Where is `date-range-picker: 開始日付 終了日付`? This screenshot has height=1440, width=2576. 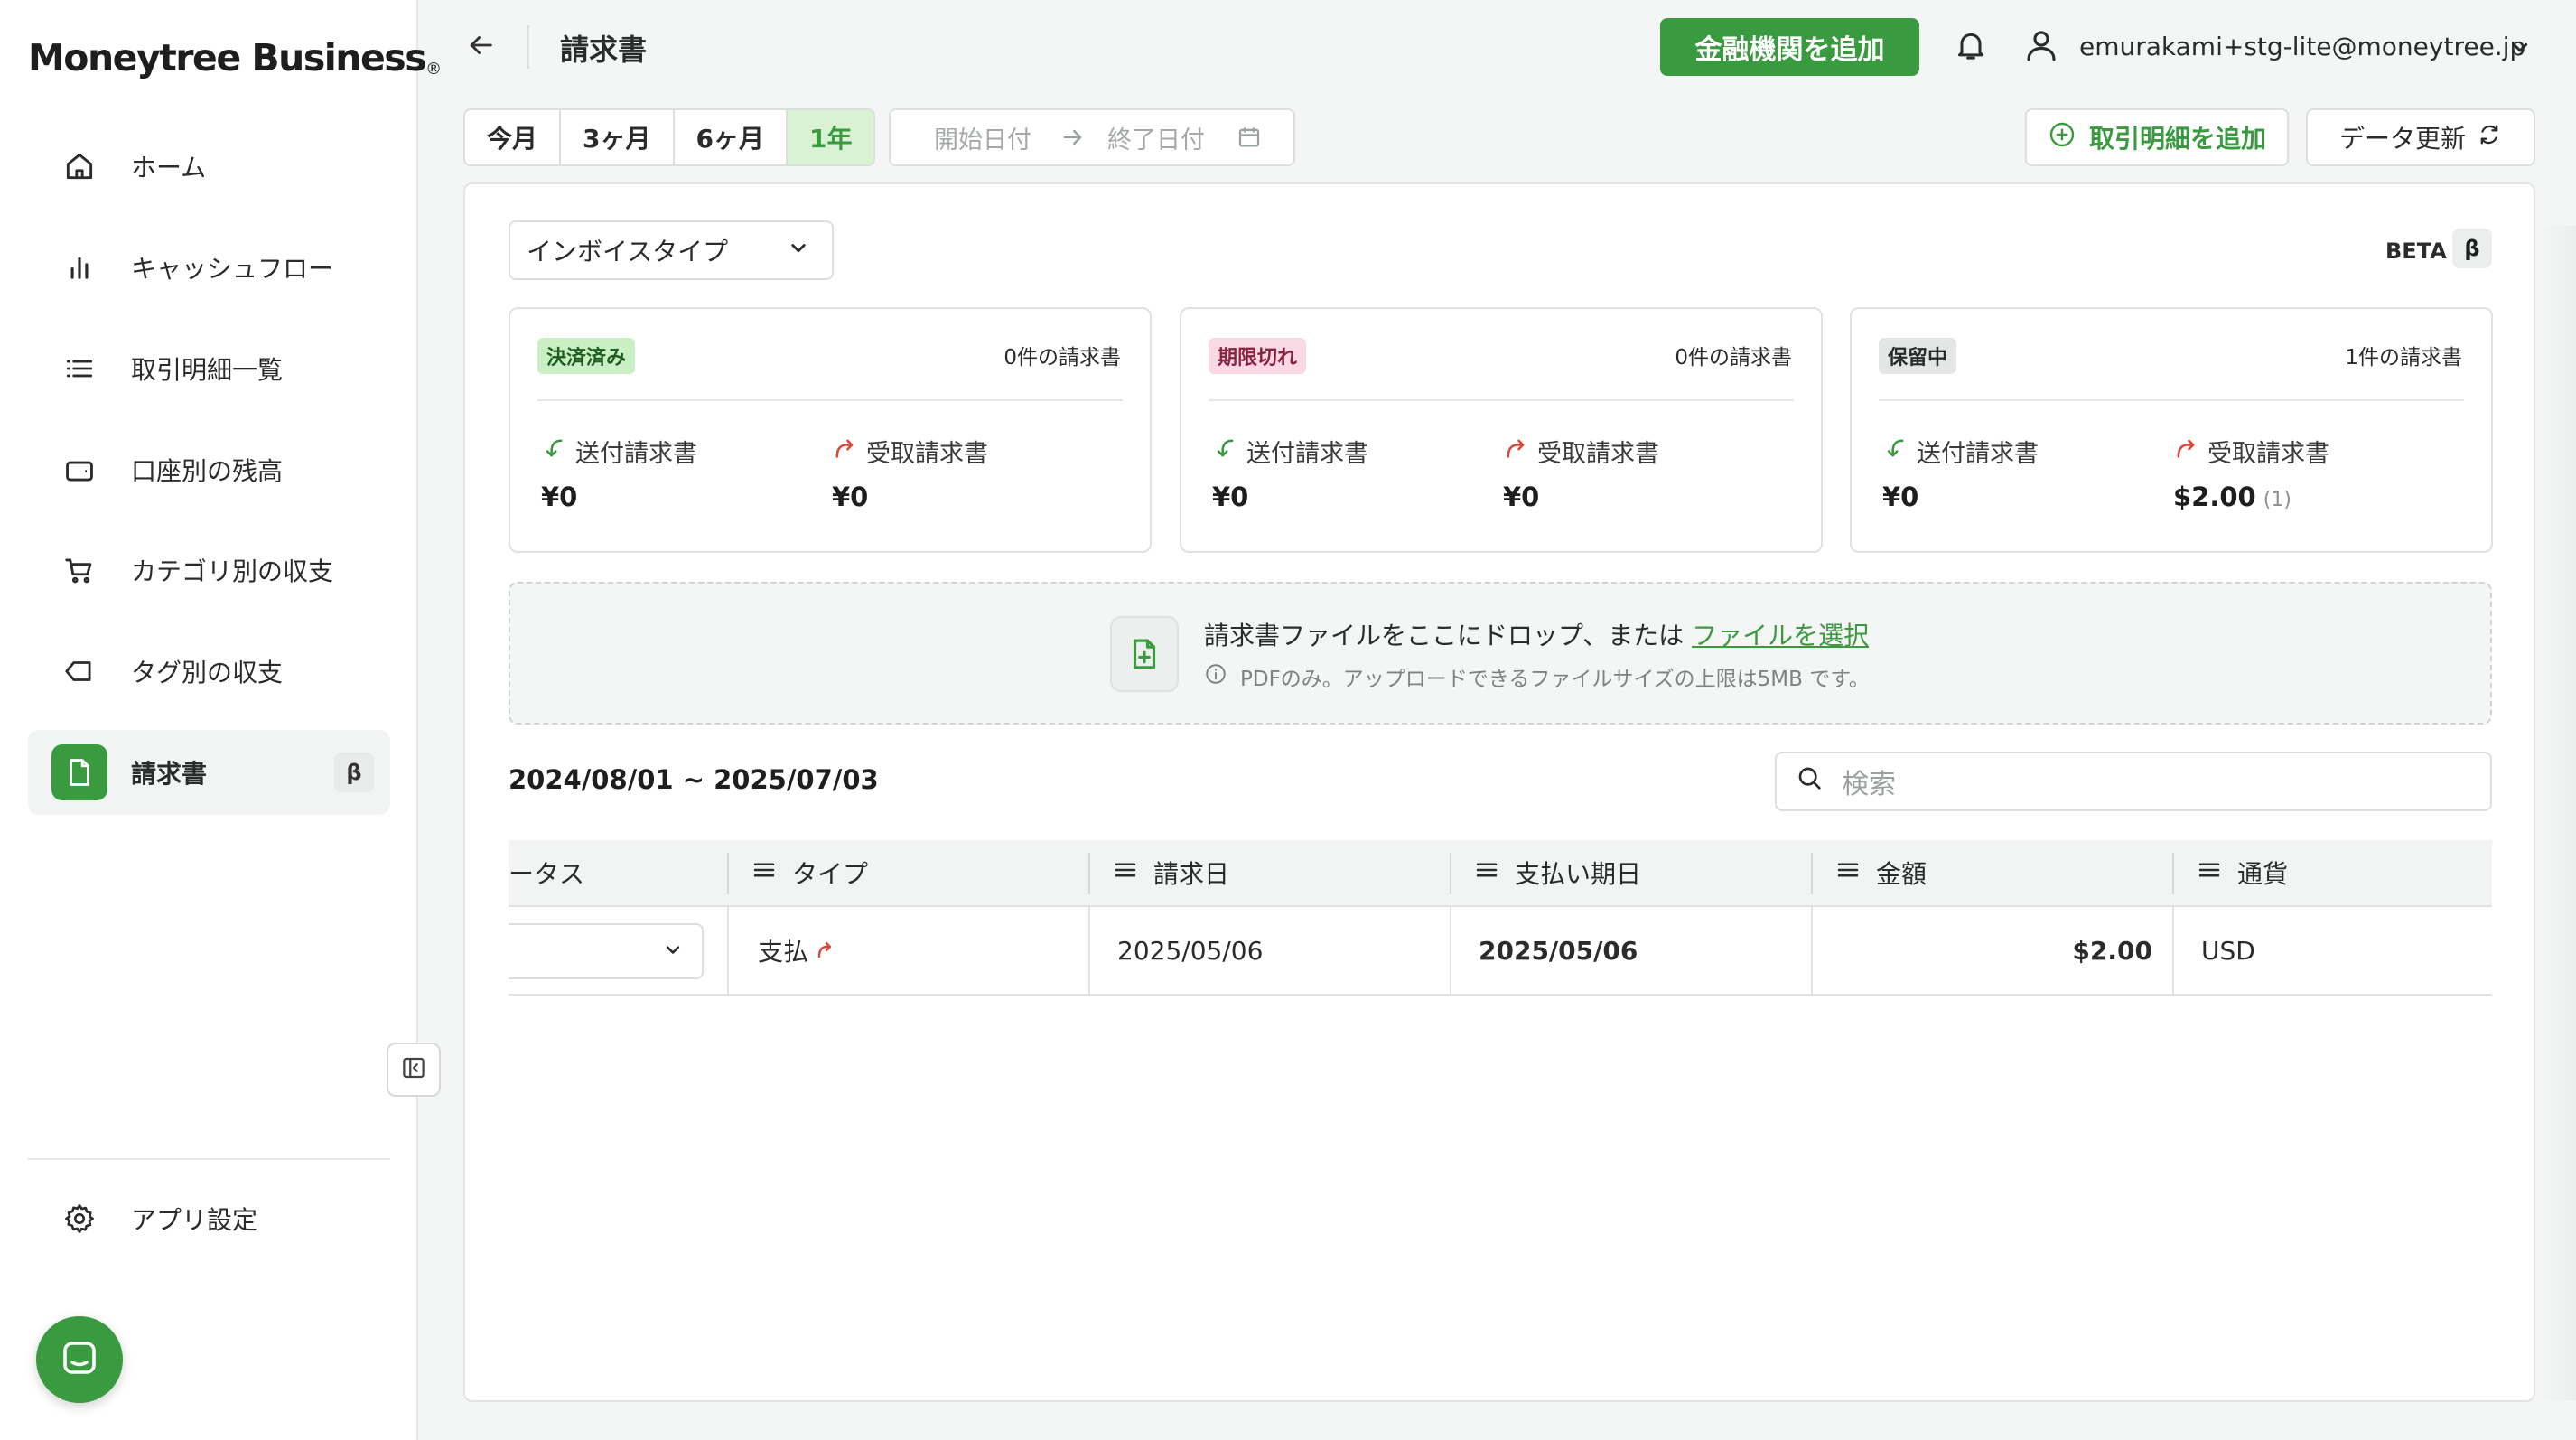 date-range-picker: 開始日付 終了日付 is located at coordinates (1092, 137).